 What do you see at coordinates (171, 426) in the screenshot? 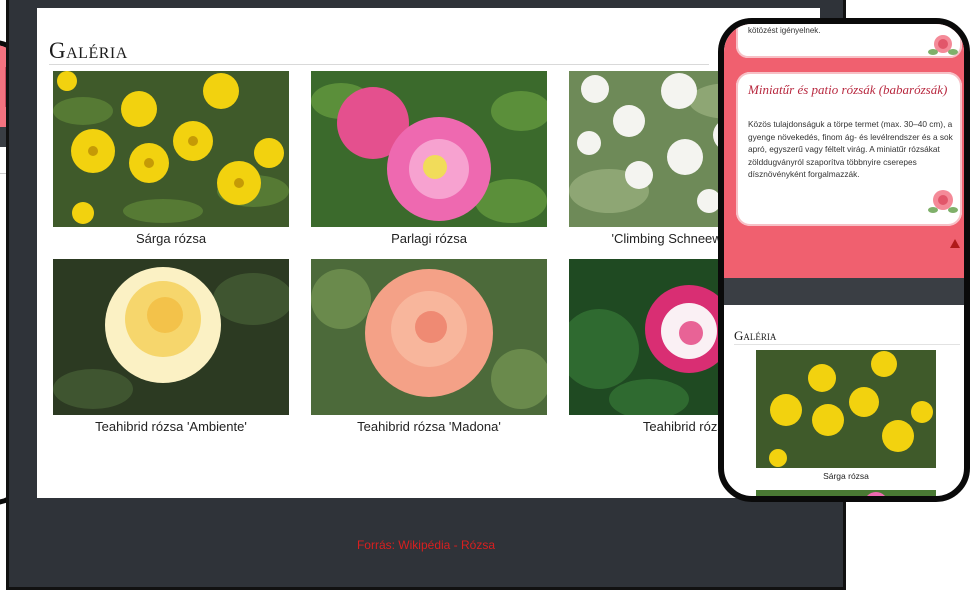
I see `gallery-caption: Teahibrid rózsa 'Ambiente'` at bounding box center [171, 426].